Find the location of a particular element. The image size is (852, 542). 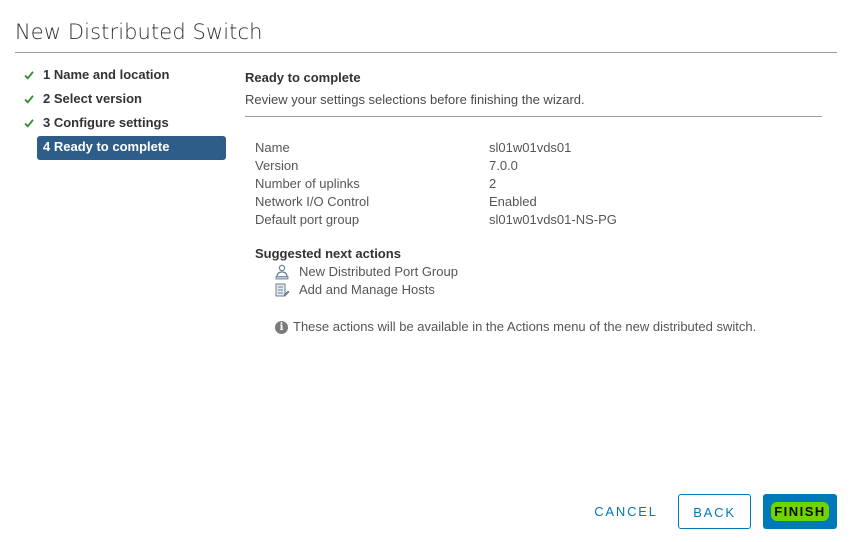

summary-key: Version is located at coordinates (277, 165).